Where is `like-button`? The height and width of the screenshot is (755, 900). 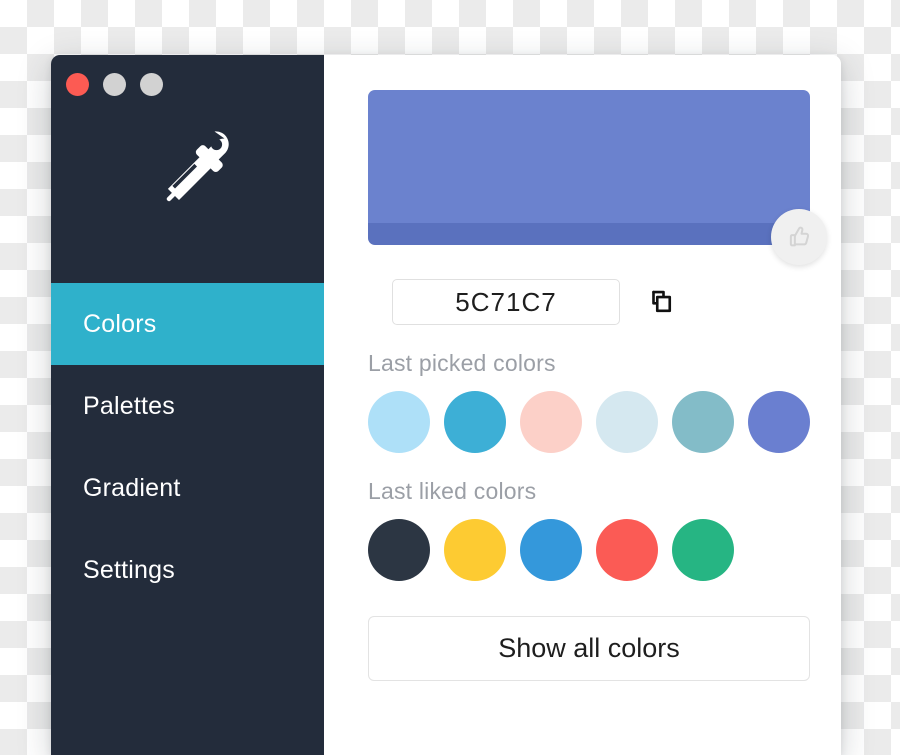
like-button is located at coordinates (799, 237).